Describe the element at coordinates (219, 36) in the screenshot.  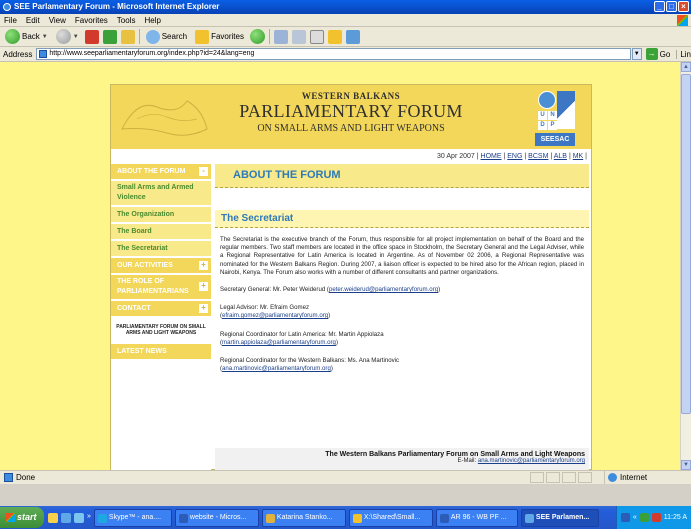
I see `favorites-button: Favorites` at that location.